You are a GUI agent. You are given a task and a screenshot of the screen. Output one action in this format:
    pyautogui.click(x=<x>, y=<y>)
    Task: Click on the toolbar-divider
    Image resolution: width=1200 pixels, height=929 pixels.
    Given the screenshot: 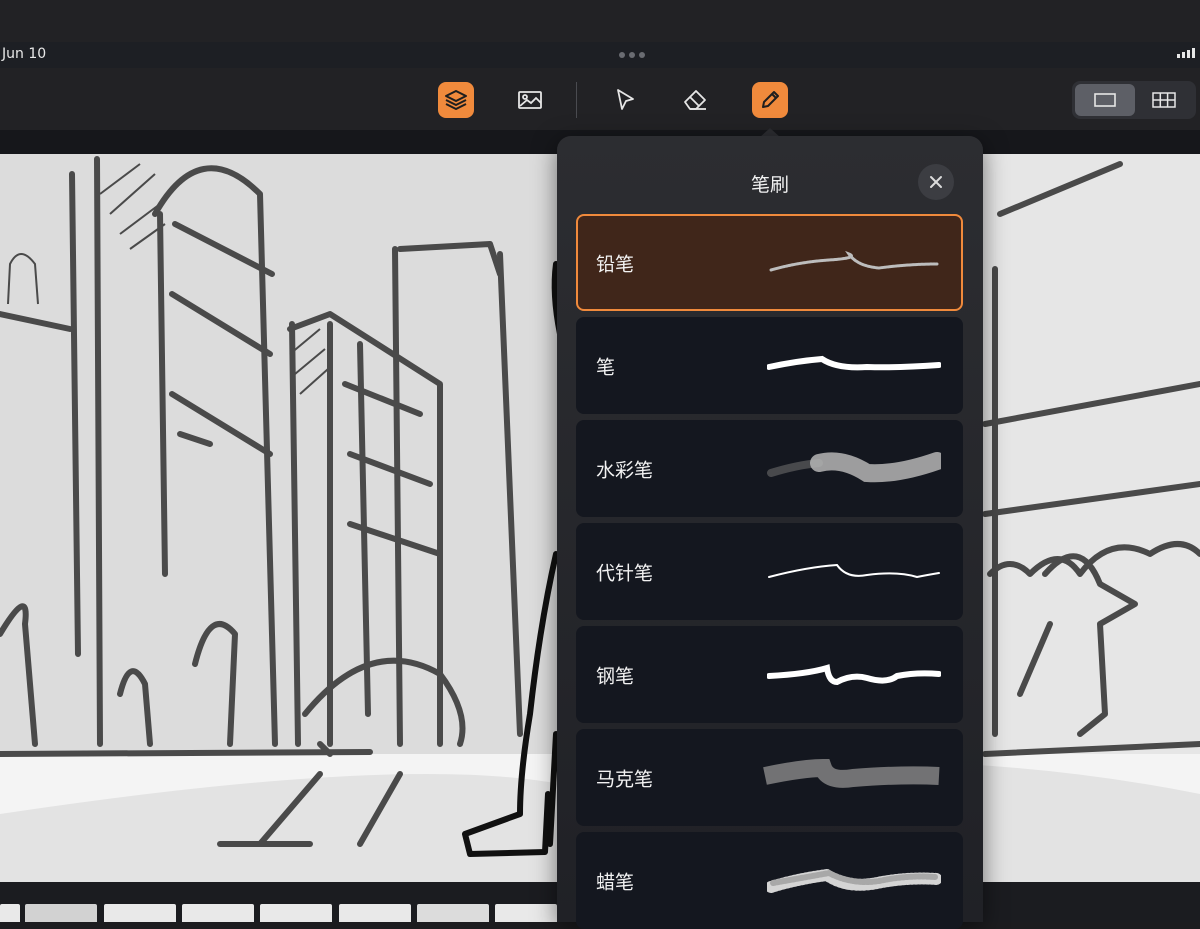 What is the action you would take?
    pyautogui.click(x=576, y=100)
    